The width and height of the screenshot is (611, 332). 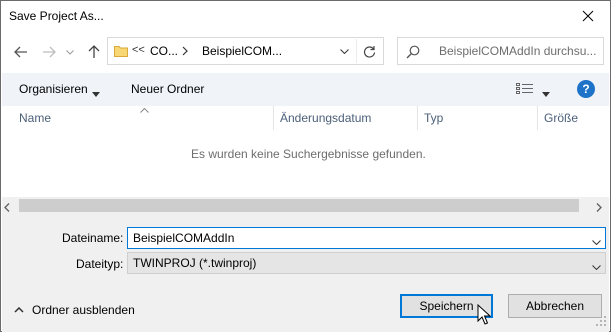 What do you see at coordinates (446, 306) in the screenshot?
I see `save-button-label: Speichern` at bounding box center [446, 306].